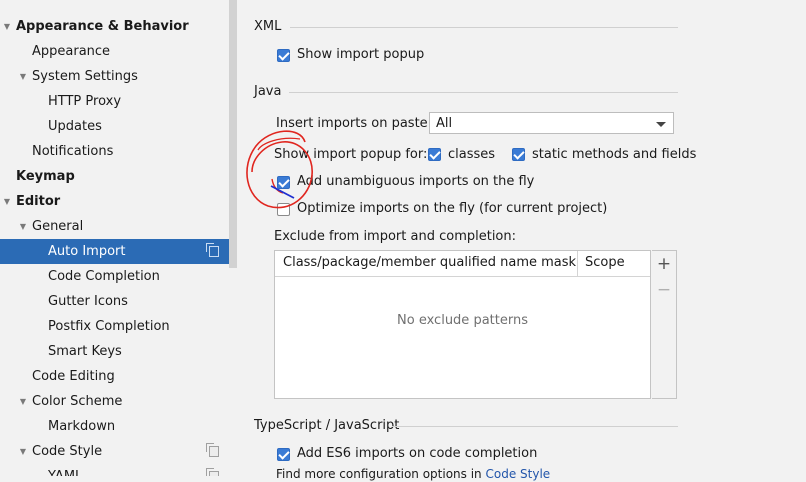  I want to click on sidebar-item: Postfix Completion, so click(118, 326).